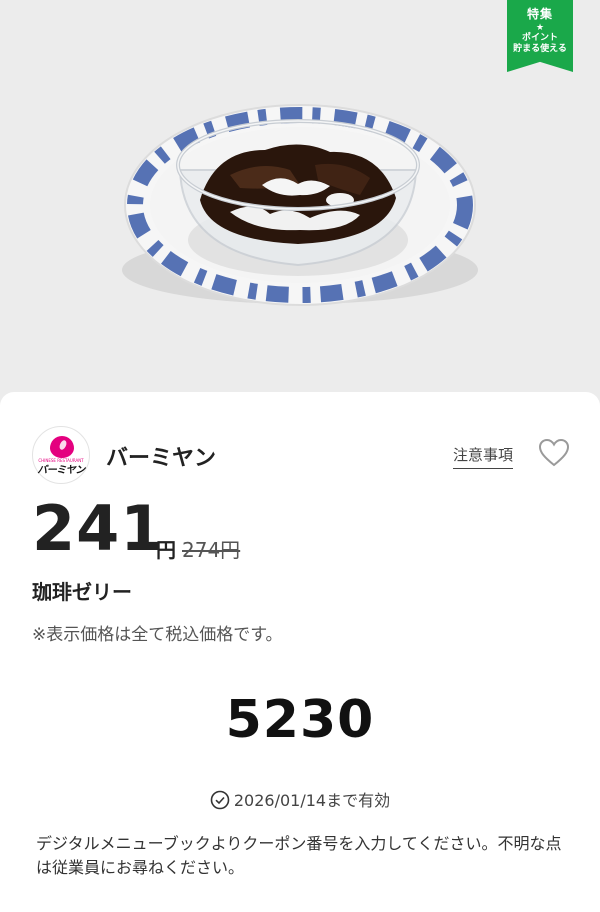  Describe the element at coordinates (61, 470) in the screenshot. I see `logo-text: バーミヤン` at that location.